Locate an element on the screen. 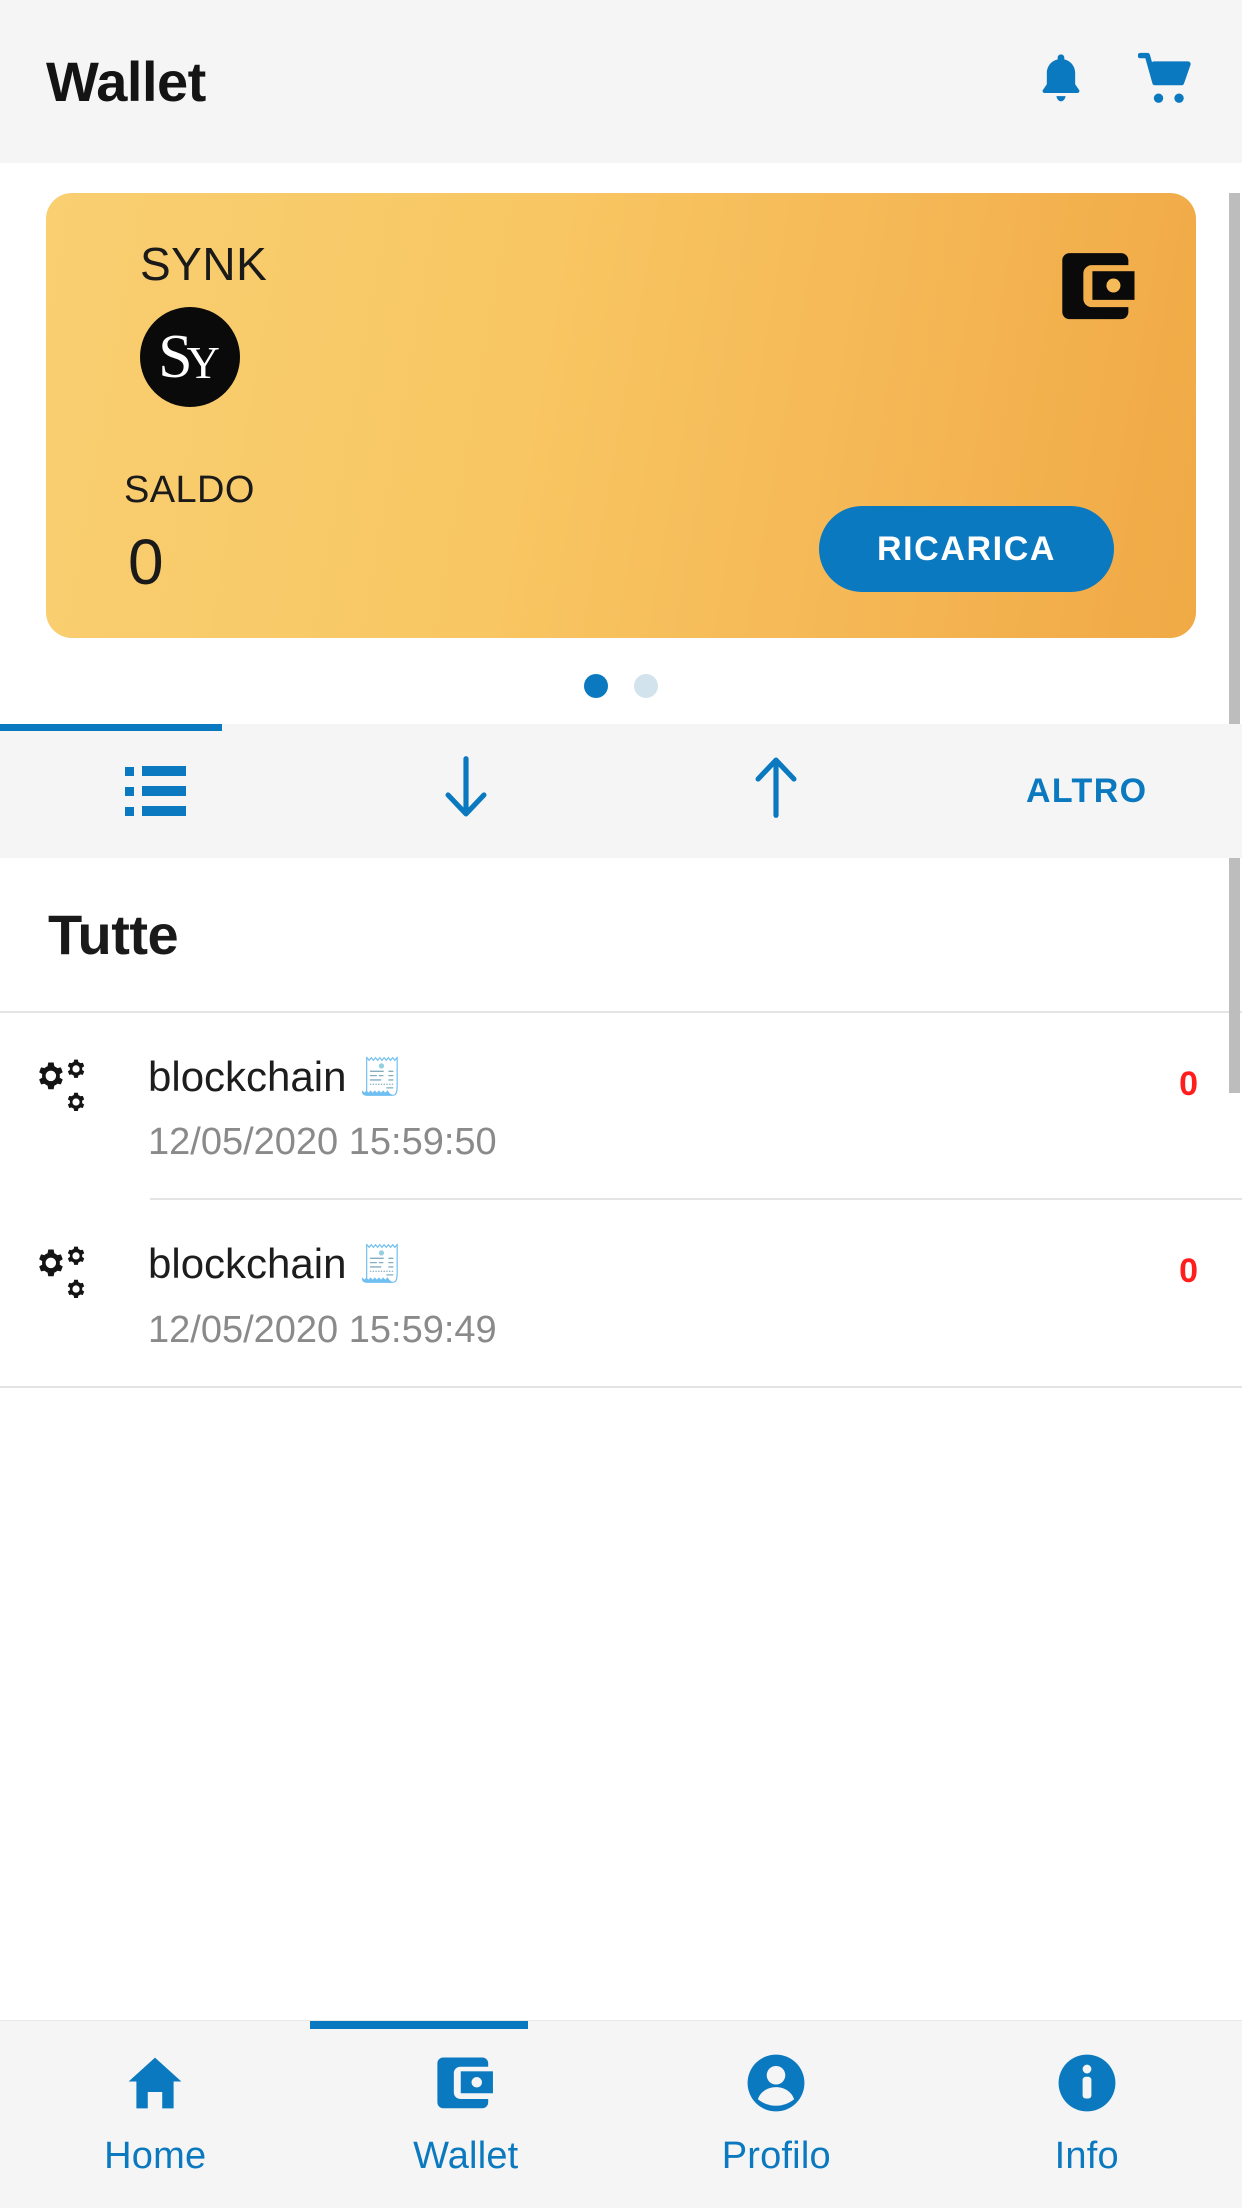 This screenshot has width=1242, height=2208. card-logo: SY is located at coordinates (190, 357).